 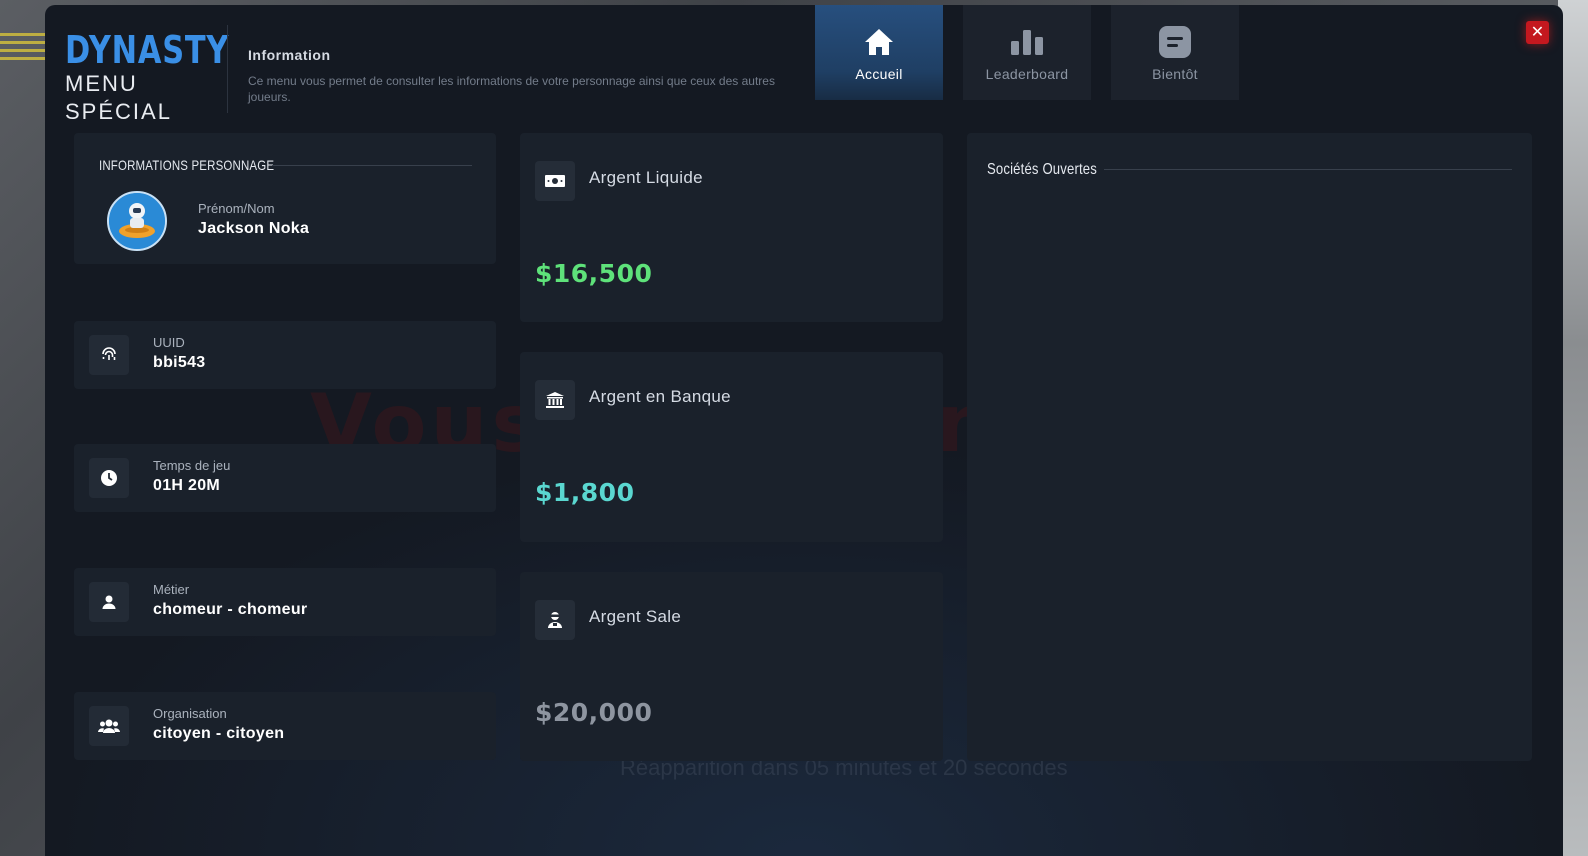 I want to click on brand-title: DYNASTY, so click(x=147, y=50).